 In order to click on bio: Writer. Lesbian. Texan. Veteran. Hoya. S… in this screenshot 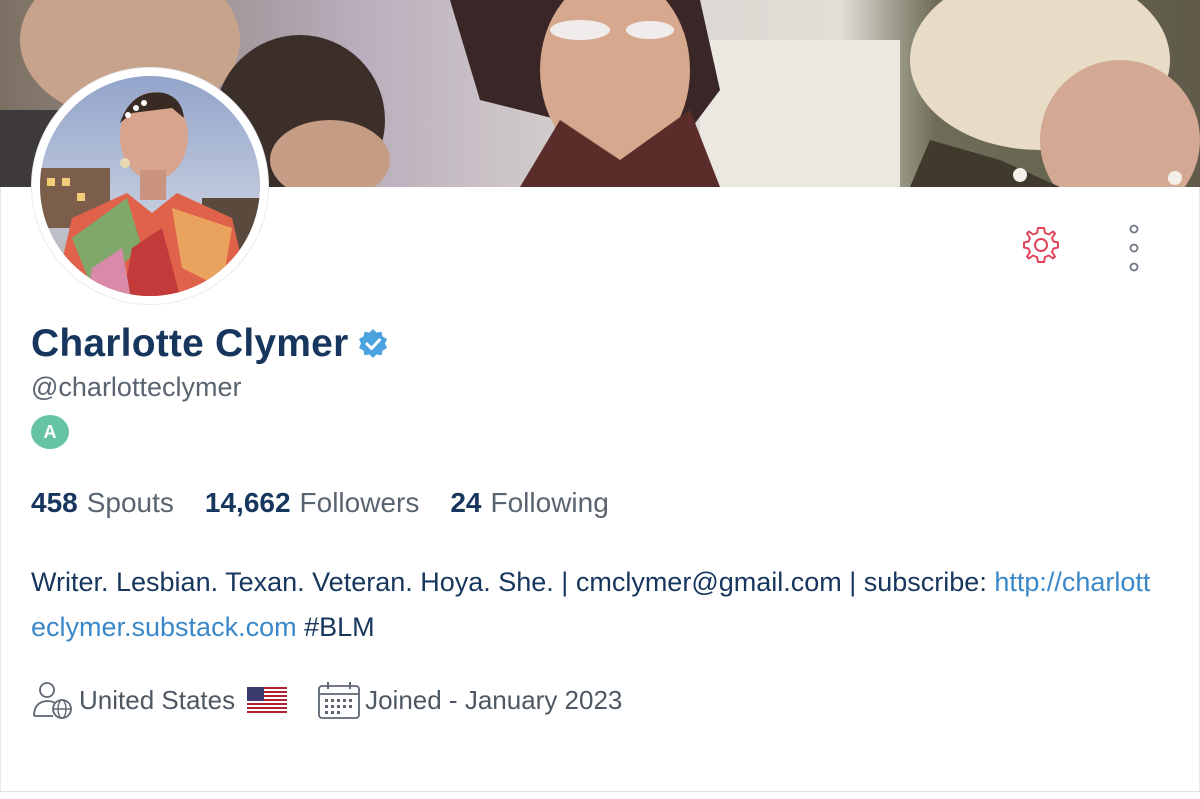, I will do `click(596, 605)`.